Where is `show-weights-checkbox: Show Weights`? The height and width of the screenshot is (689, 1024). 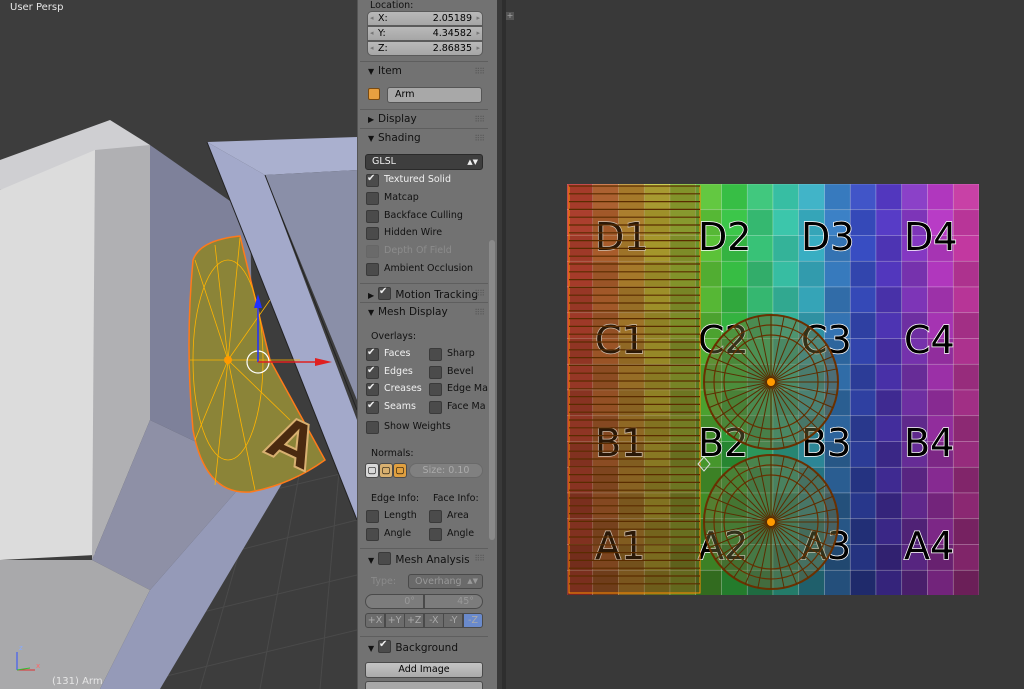
show-weights-checkbox: Show Weights is located at coordinates (408, 427).